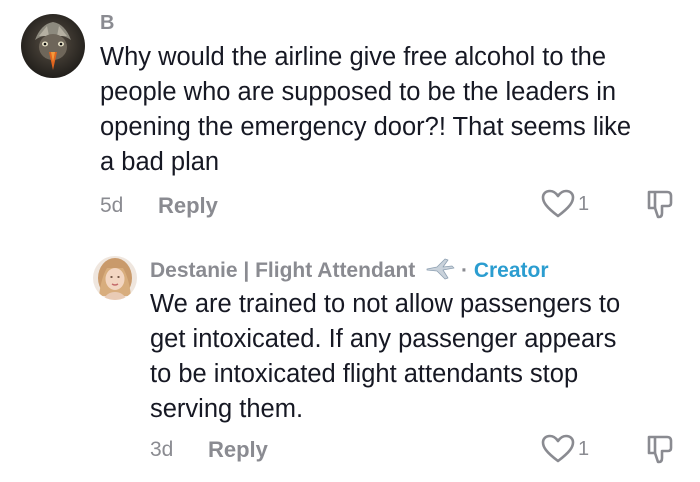 The width and height of the screenshot is (700, 482). What do you see at coordinates (160, 162) in the screenshot?
I see `comment-text-line: a bad plan` at bounding box center [160, 162].